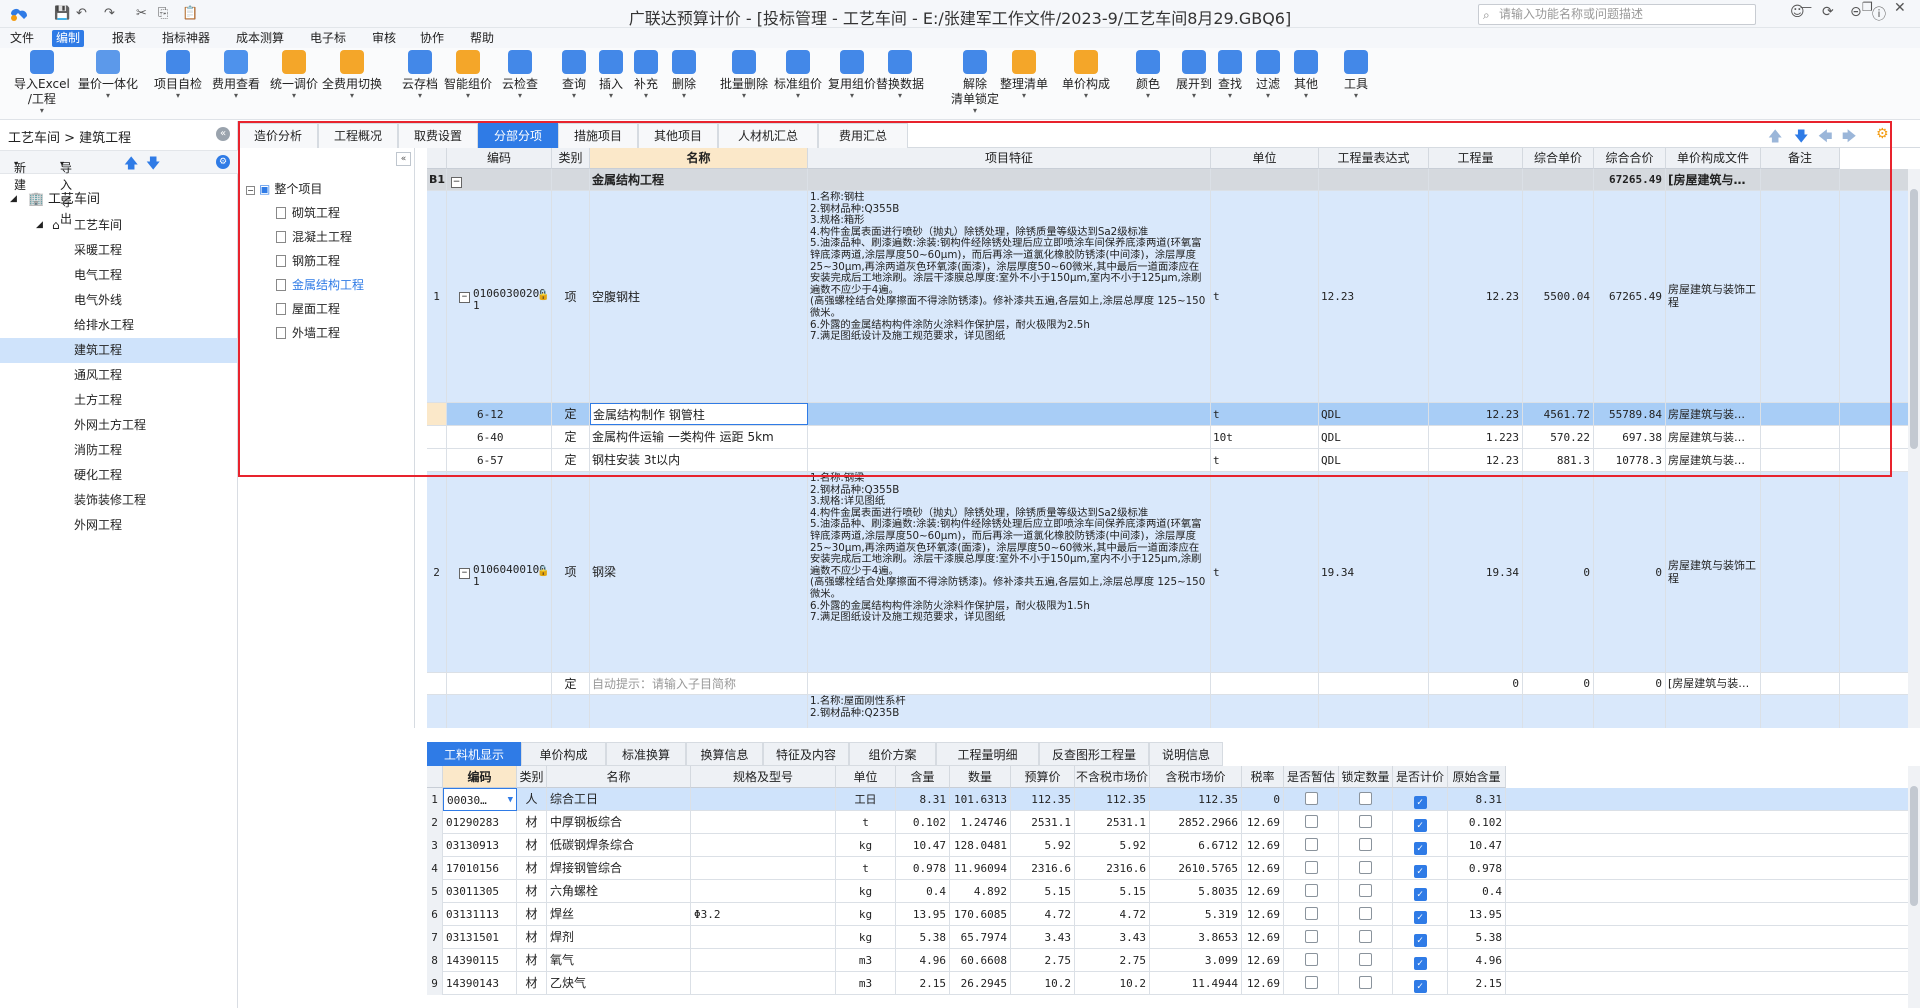 Image resolution: width=1920 pixels, height=1008 pixels. I want to click on menu-edit: 编制, so click(68, 38).